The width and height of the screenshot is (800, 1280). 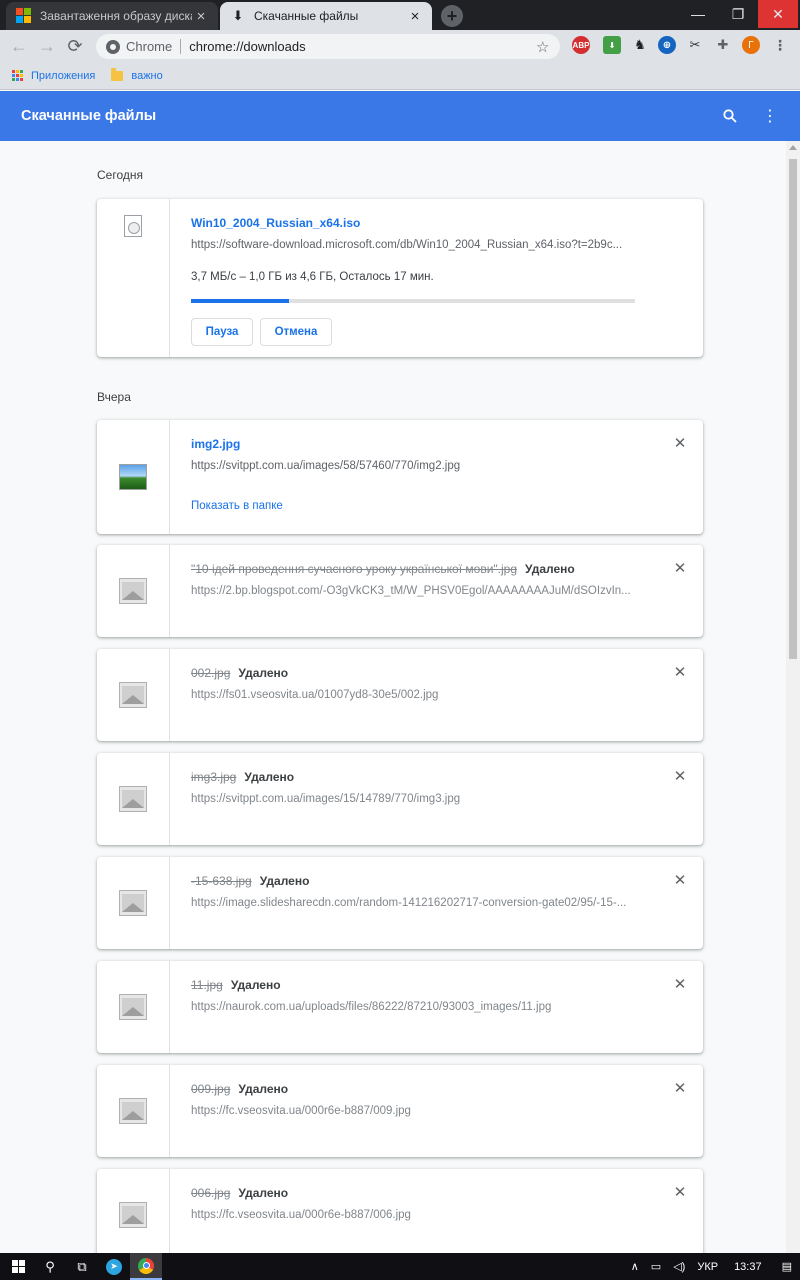 What do you see at coordinates (113, 46) in the screenshot?
I see `site-info-icon` at bounding box center [113, 46].